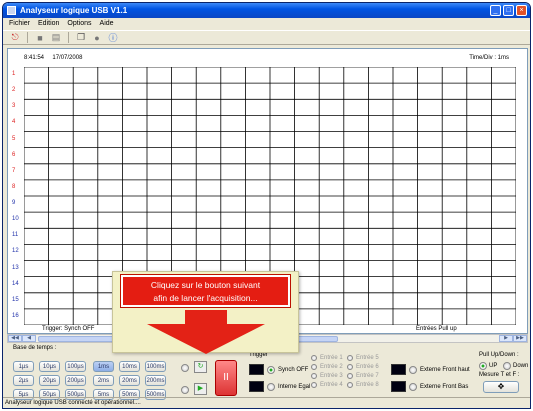 The width and height of the screenshot is (533, 411). I want to click on print-icon: ▤, so click(56, 38).